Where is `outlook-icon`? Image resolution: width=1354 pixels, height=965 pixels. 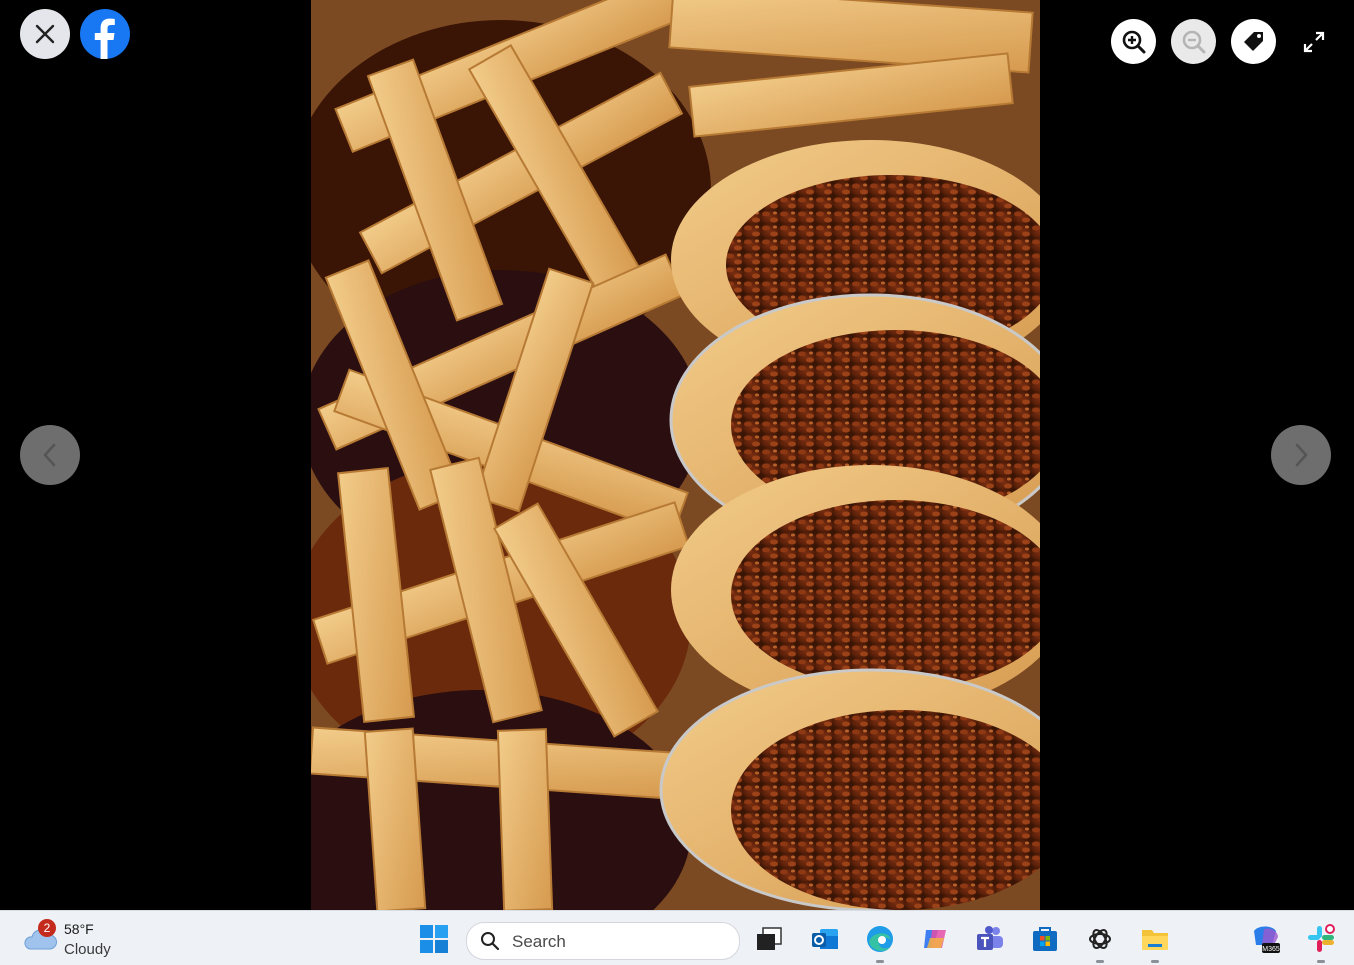
outlook-icon is located at coordinates (825, 939).